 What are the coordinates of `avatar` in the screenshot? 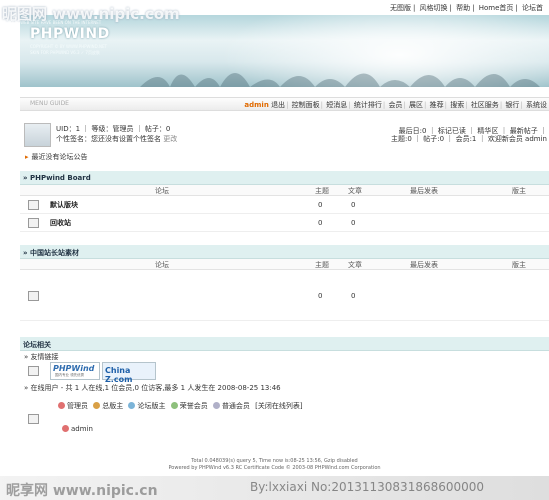 It's located at (37, 135).